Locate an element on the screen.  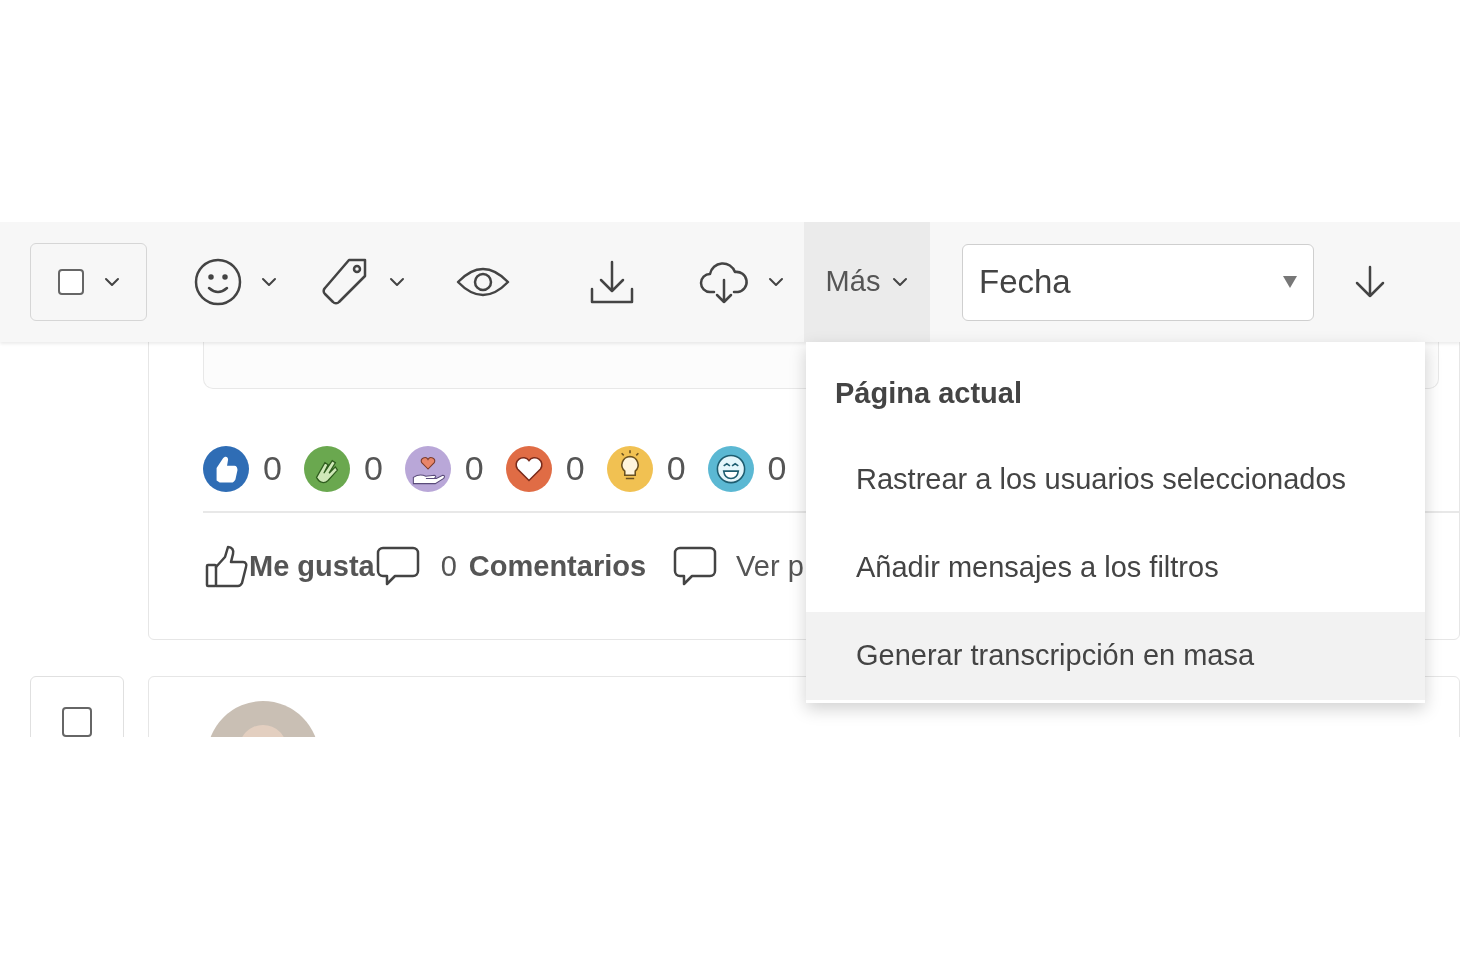
download-icon is located at coordinates (612, 282).